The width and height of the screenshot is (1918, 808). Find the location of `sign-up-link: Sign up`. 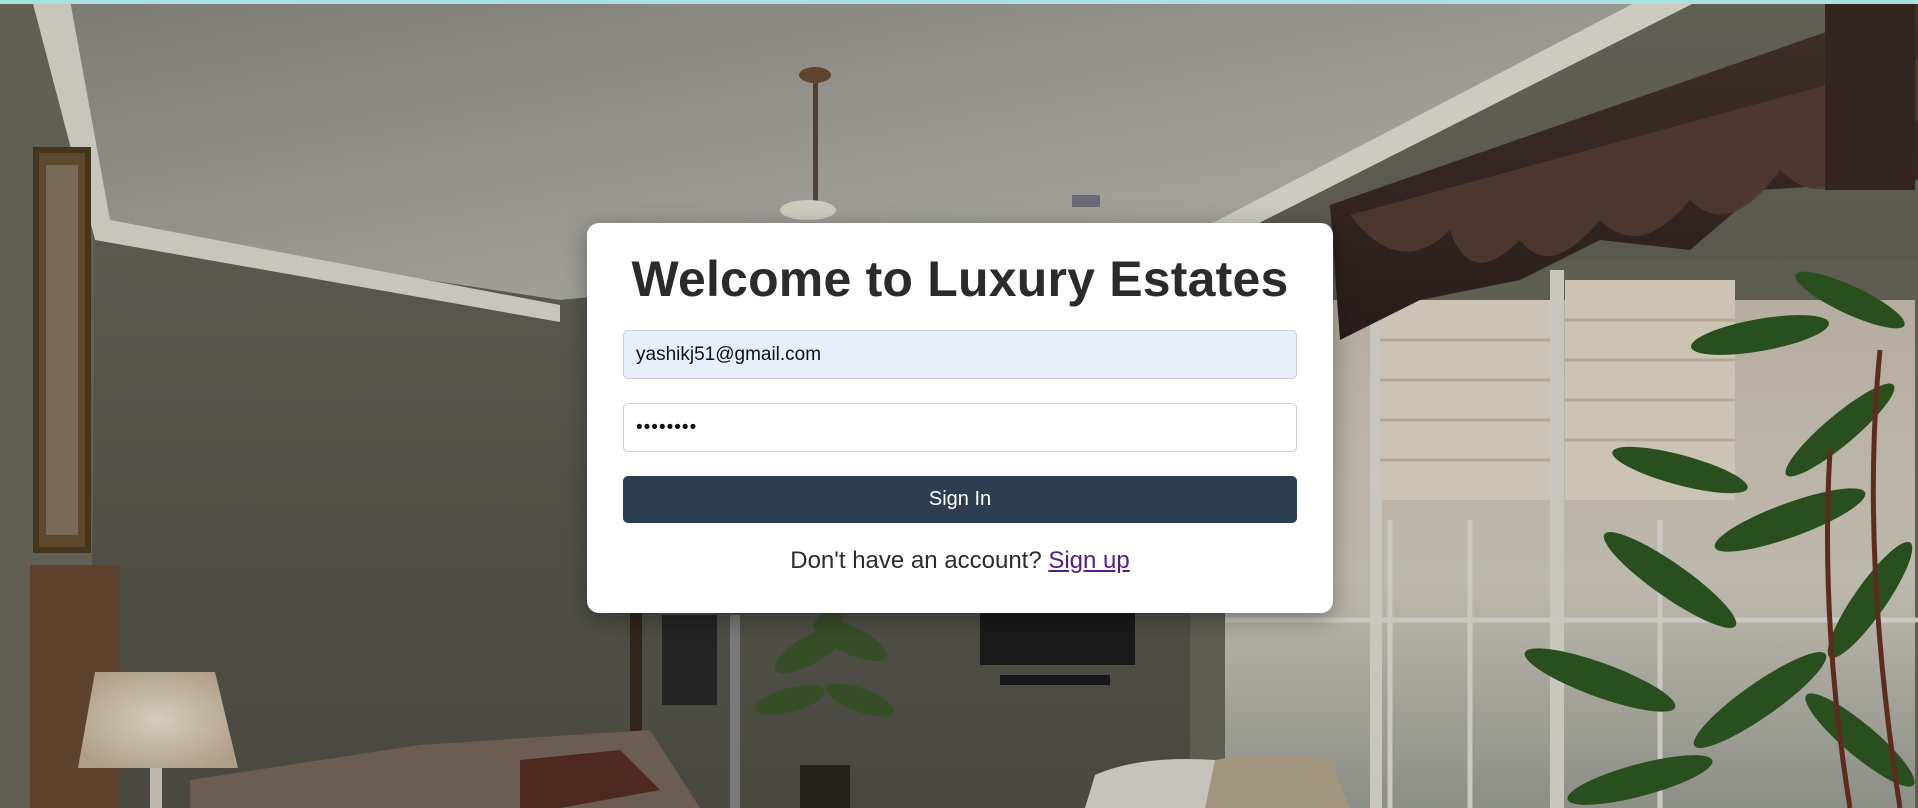

sign-up-link: Sign up is located at coordinates (1088, 560).